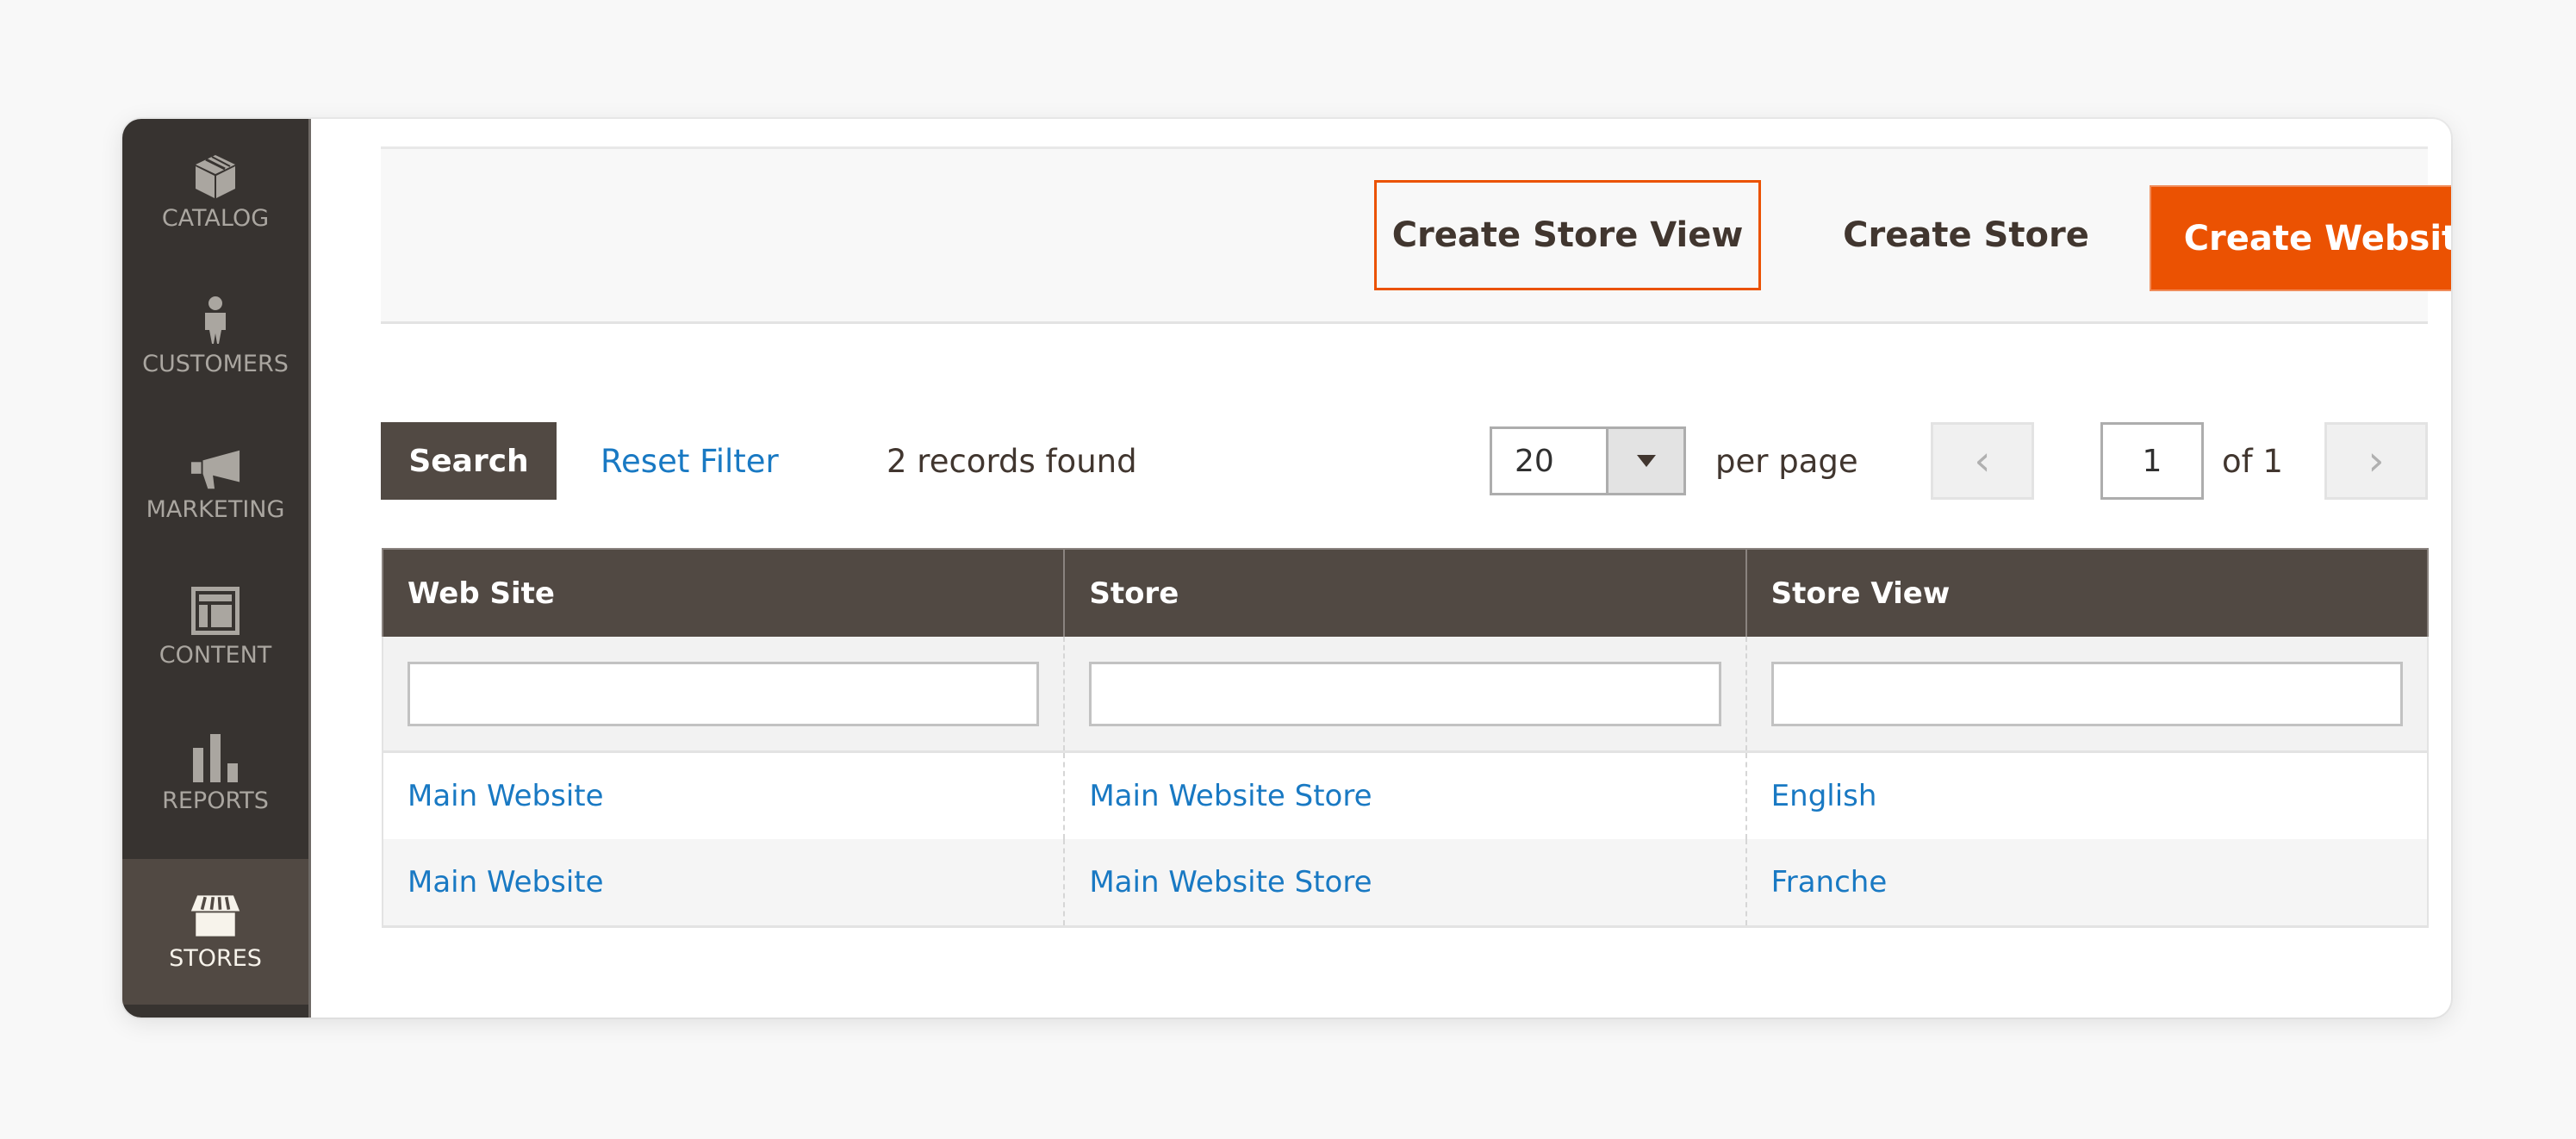 Image resolution: width=2576 pixels, height=1139 pixels. Describe the element at coordinates (216, 916) in the screenshot. I see `storefront-icon` at that location.